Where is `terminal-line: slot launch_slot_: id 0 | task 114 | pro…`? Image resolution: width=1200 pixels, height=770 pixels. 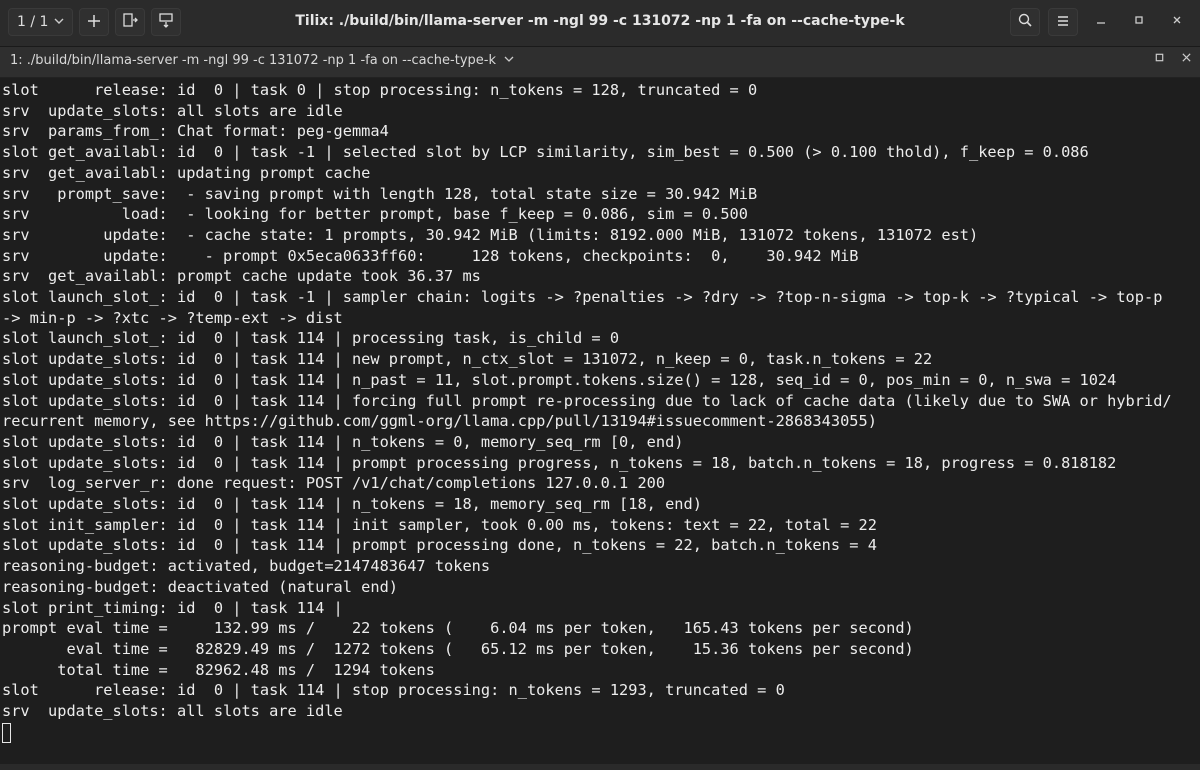
terminal-line: slot launch_slot_: id 0 | task 114 | pro… is located at coordinates (311, 338).